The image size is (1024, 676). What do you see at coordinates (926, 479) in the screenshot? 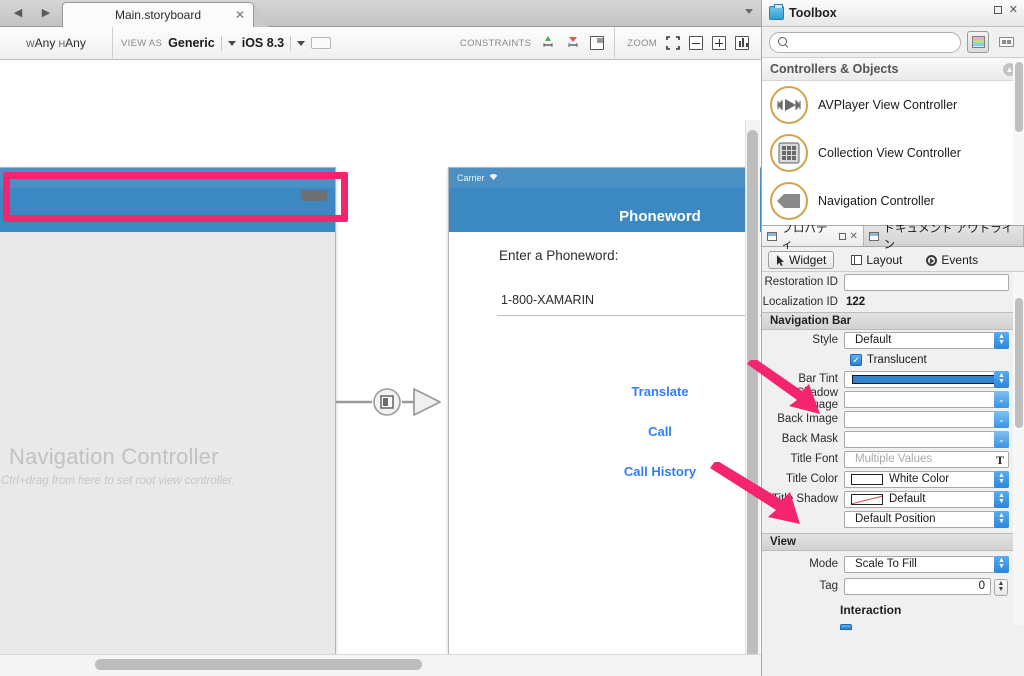
I see `colorpicker-title-color: White Color ▲ ▼` at bounding box center [926, 479].